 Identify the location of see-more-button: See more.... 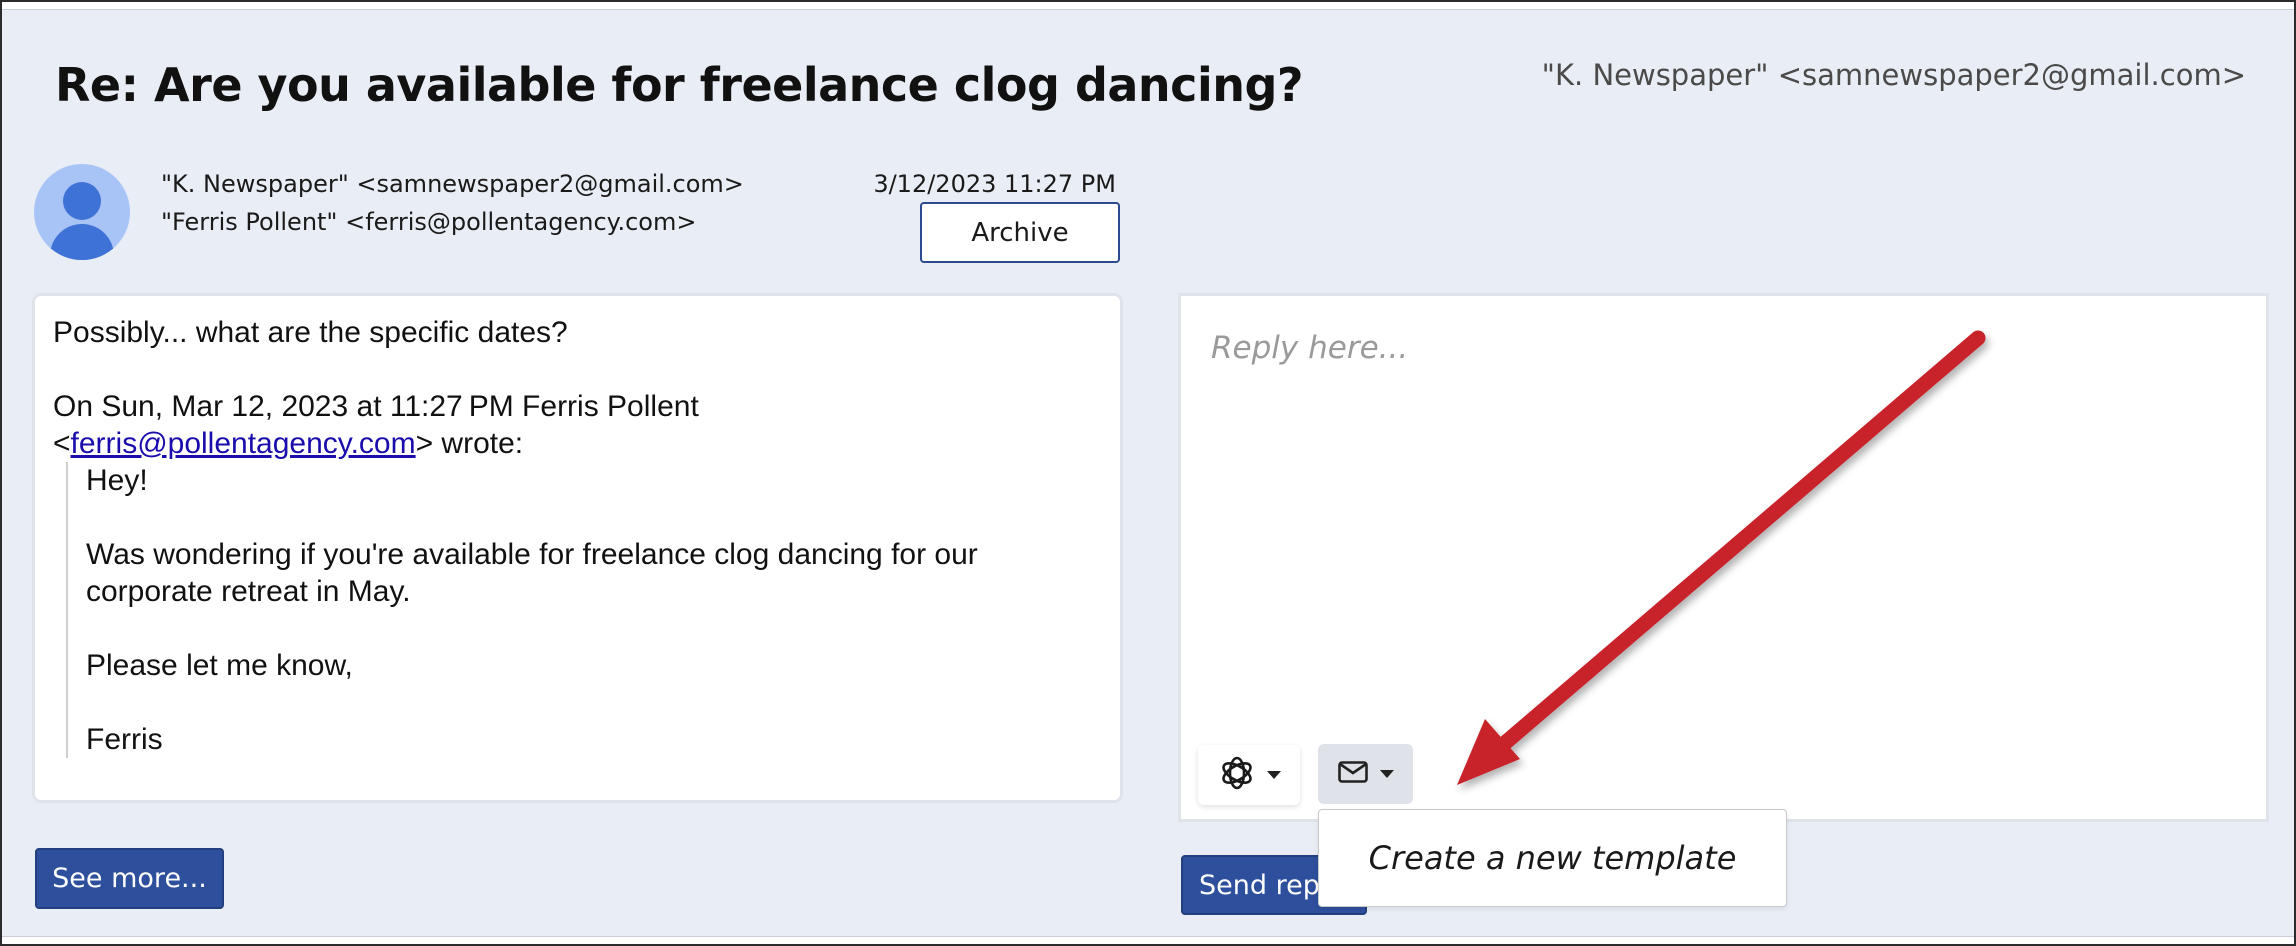
(129, 878).